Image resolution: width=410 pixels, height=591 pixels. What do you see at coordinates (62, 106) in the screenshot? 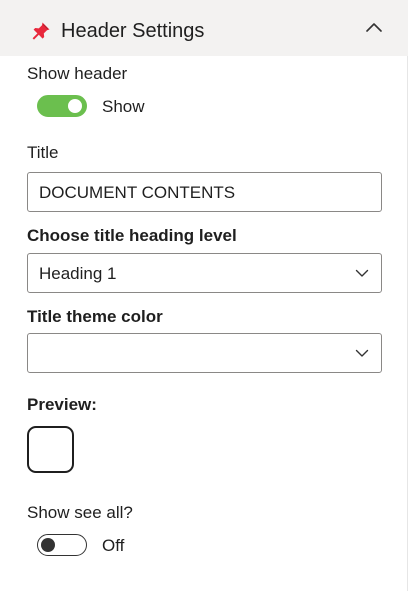
I see `show-header-toggle` at bounding box center [62, 106].